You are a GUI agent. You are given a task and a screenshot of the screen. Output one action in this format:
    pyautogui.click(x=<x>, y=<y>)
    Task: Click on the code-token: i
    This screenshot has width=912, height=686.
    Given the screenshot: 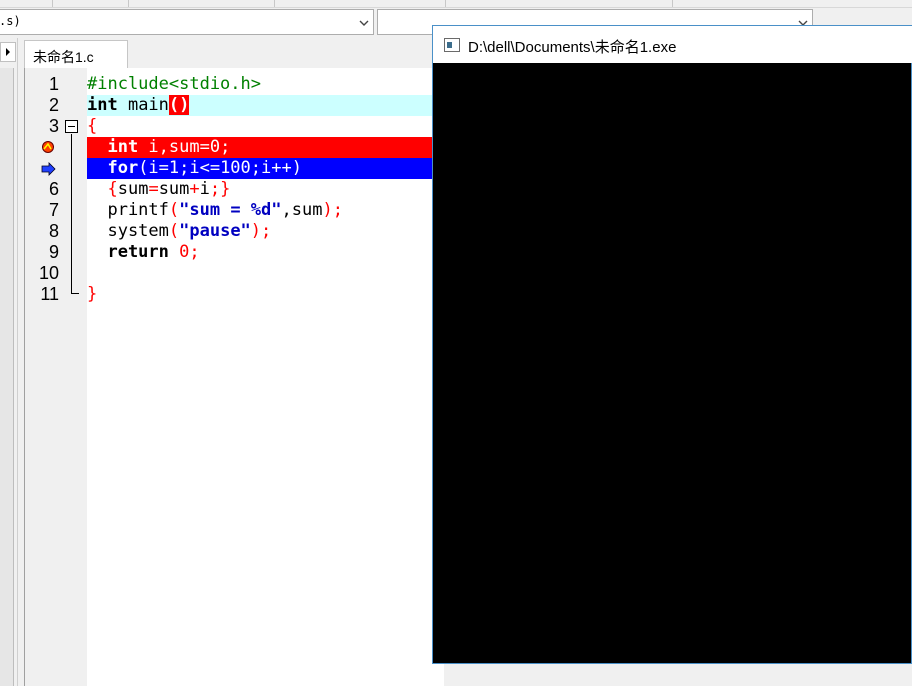 What is the action you would take?
    pyautogui.click(x=204, y=189)
    